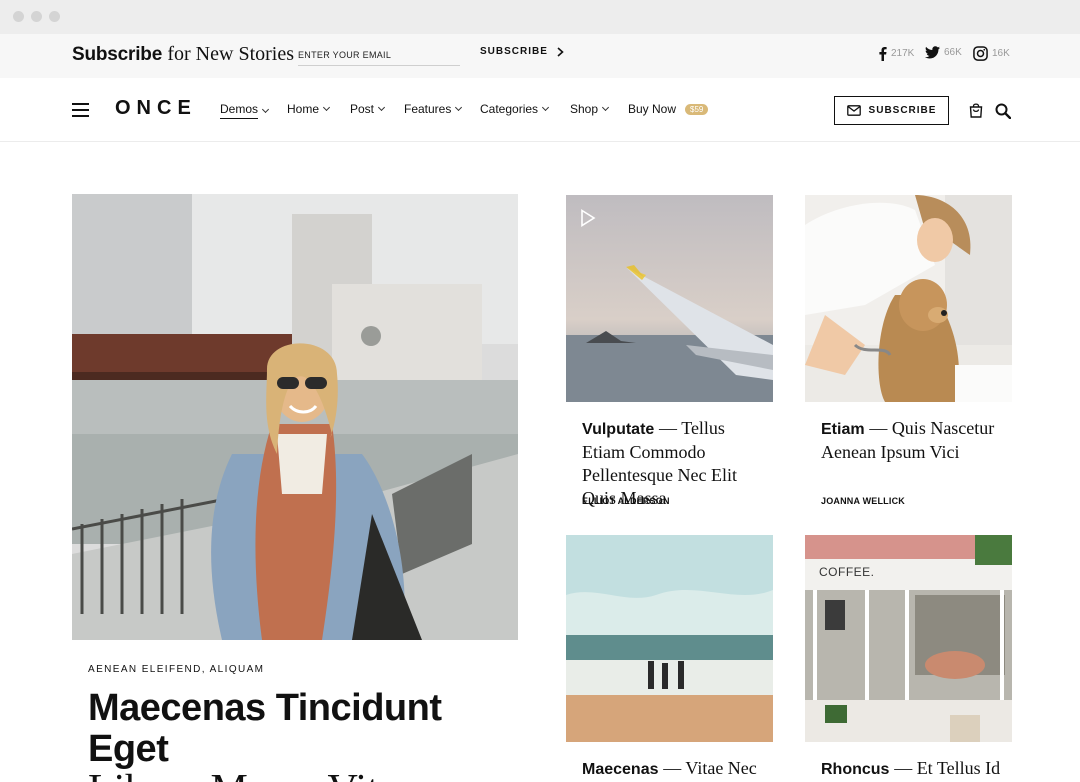 This screenshot has width=1080, height=782. I want to click on window-minimize-button, so click(36, 16).